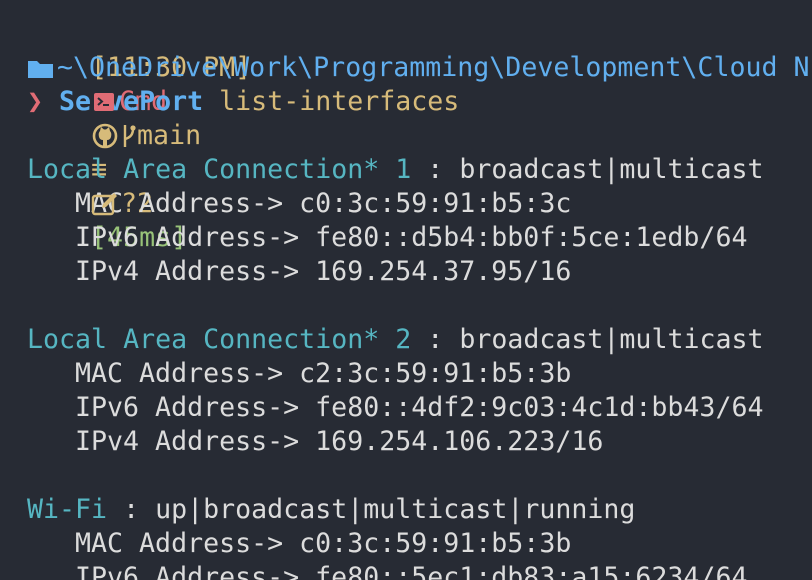  Describe the element at coordinates (131, 101) in the screenshot. I see `command-name: ServePort` at that location.